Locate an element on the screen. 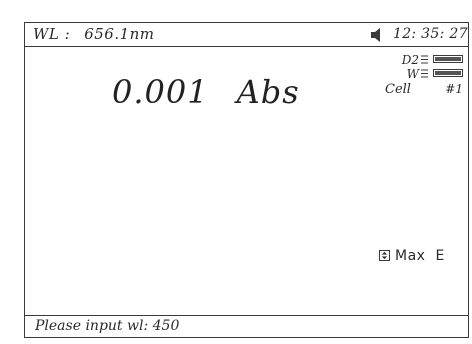  w-lamp-label: W is located at coordinates (412, 74).